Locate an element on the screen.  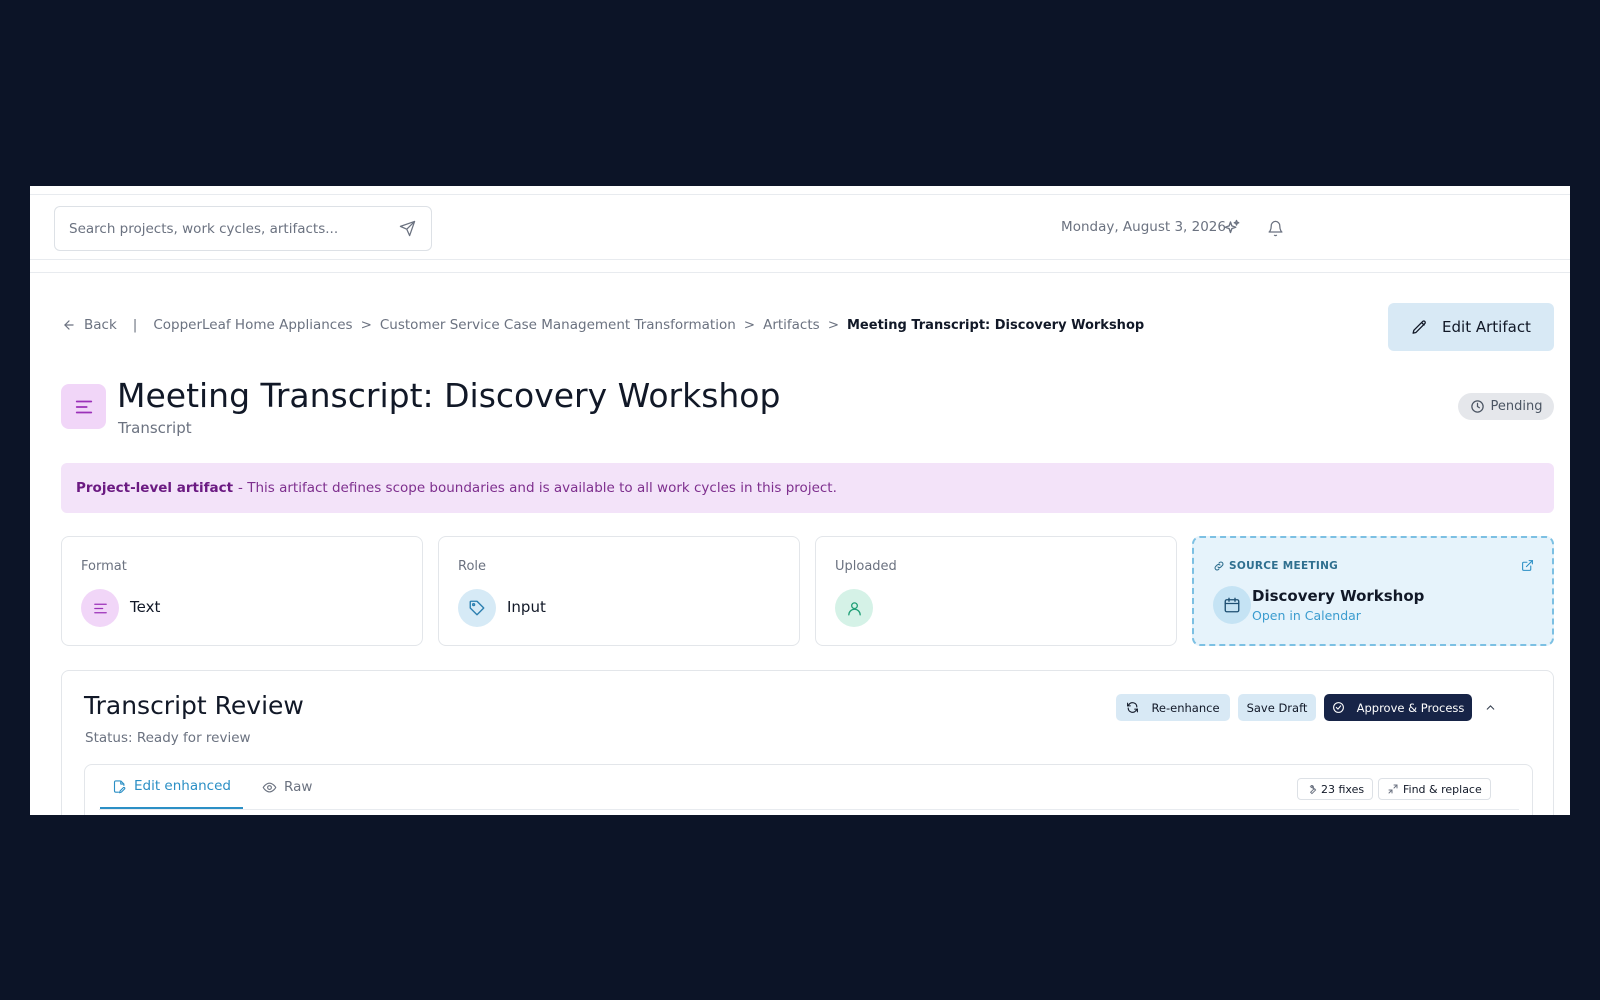
source-meeting-header: SOURCE MEETING is located at coordinates (1275, 566).